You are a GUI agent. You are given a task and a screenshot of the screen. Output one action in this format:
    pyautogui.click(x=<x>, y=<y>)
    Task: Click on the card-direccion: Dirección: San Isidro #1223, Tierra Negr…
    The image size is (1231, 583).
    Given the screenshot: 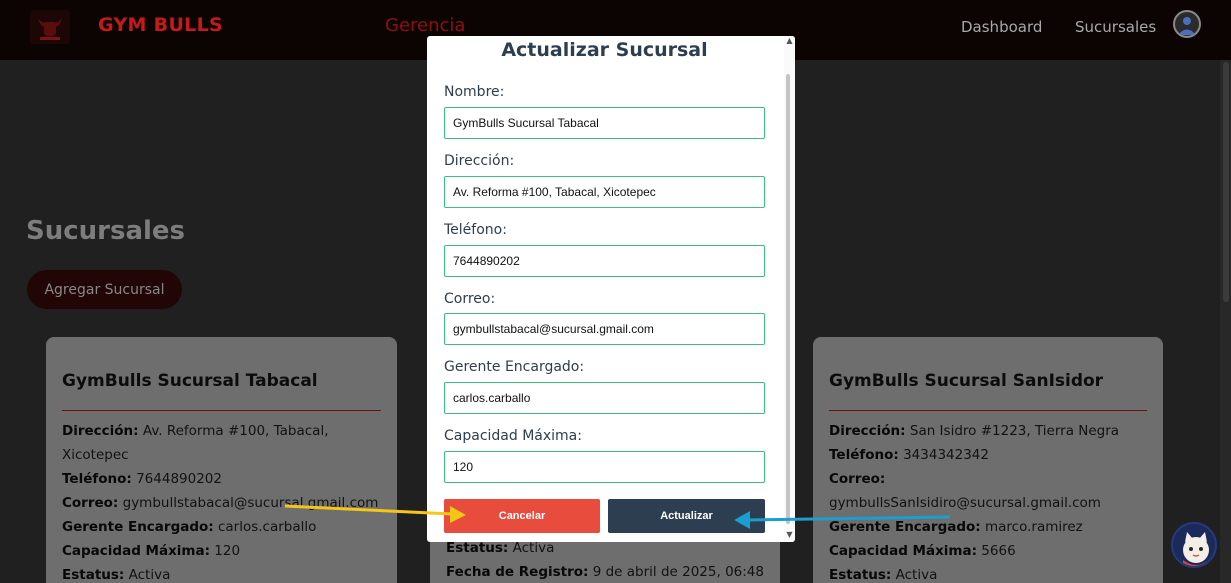 What is the action you would take?
    pyautogui.click(x=988, y=431)
    